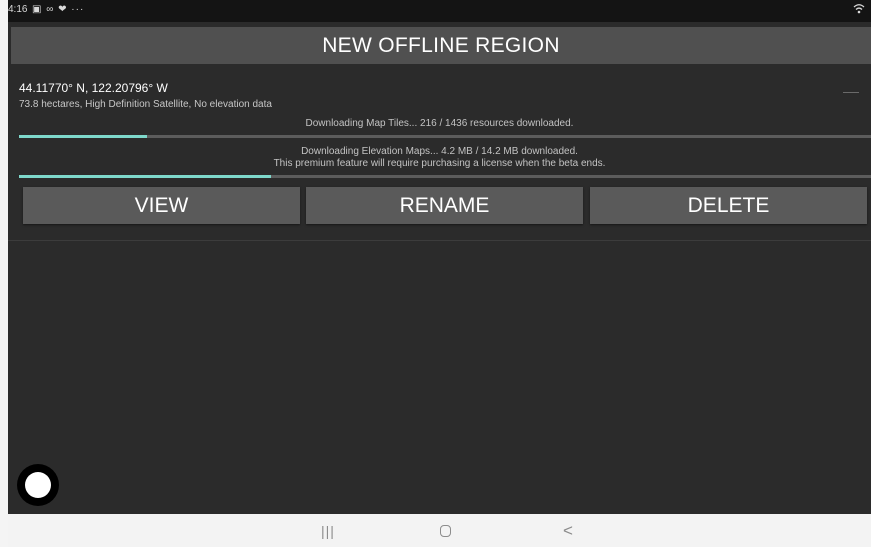  I want to click on status-bar: 4:16 ▣ ∞ ❤ ···, so click(439, 11).